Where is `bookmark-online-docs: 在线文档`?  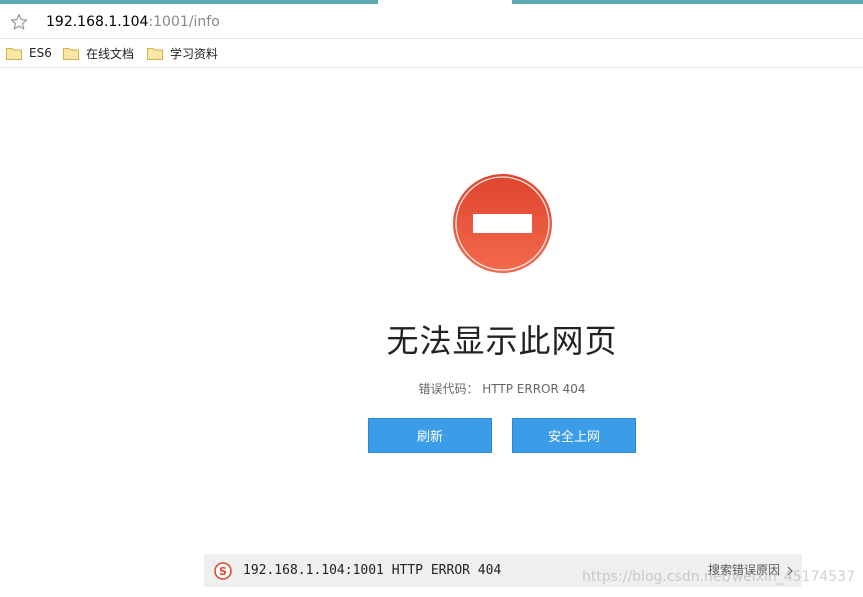 bookmark-online-docs: 在线文档 is located at coordinates (98, 53).